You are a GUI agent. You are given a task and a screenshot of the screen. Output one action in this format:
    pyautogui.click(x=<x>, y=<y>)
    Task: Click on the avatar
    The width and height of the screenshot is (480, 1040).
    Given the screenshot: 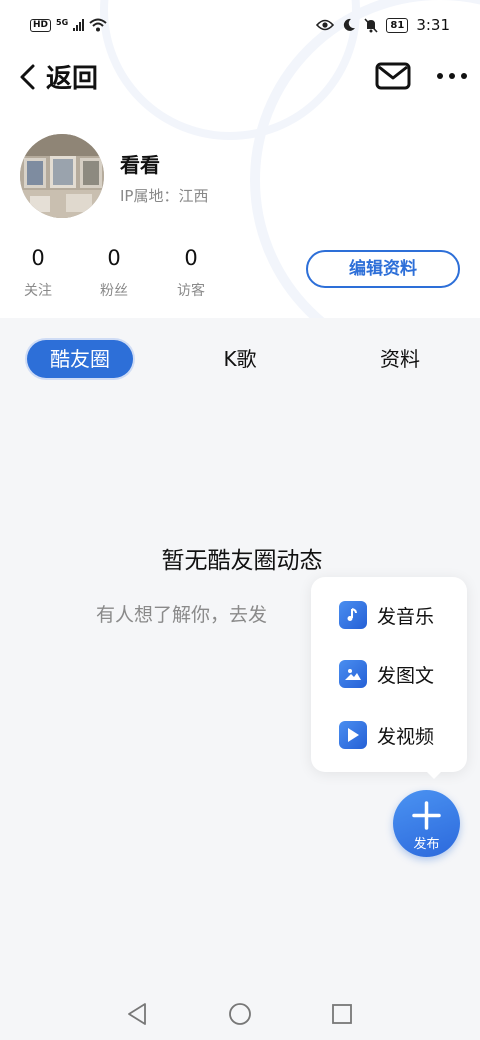 What is the action you would take?
    pyautogui.click(x=62, y=176)
    